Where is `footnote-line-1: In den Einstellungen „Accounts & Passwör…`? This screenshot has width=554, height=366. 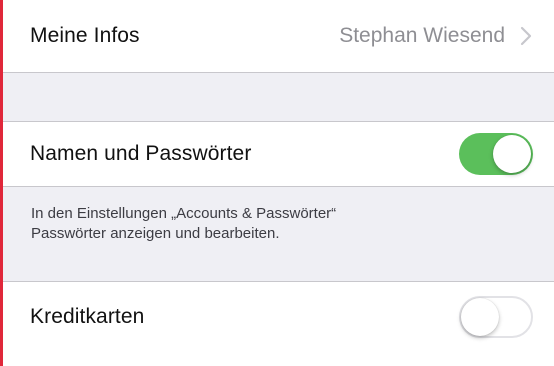 footnote-line-1: In den Einstellungen „Accounts & Passwör… is located at coordinates (184, 213).